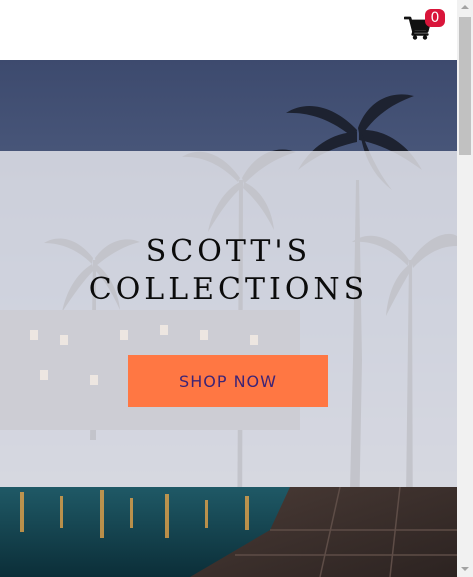  What do you see at coordinates (465, 569) in the screenshot?
I see `scroll-down-arrow-icon` at bounding box center [465, 569].